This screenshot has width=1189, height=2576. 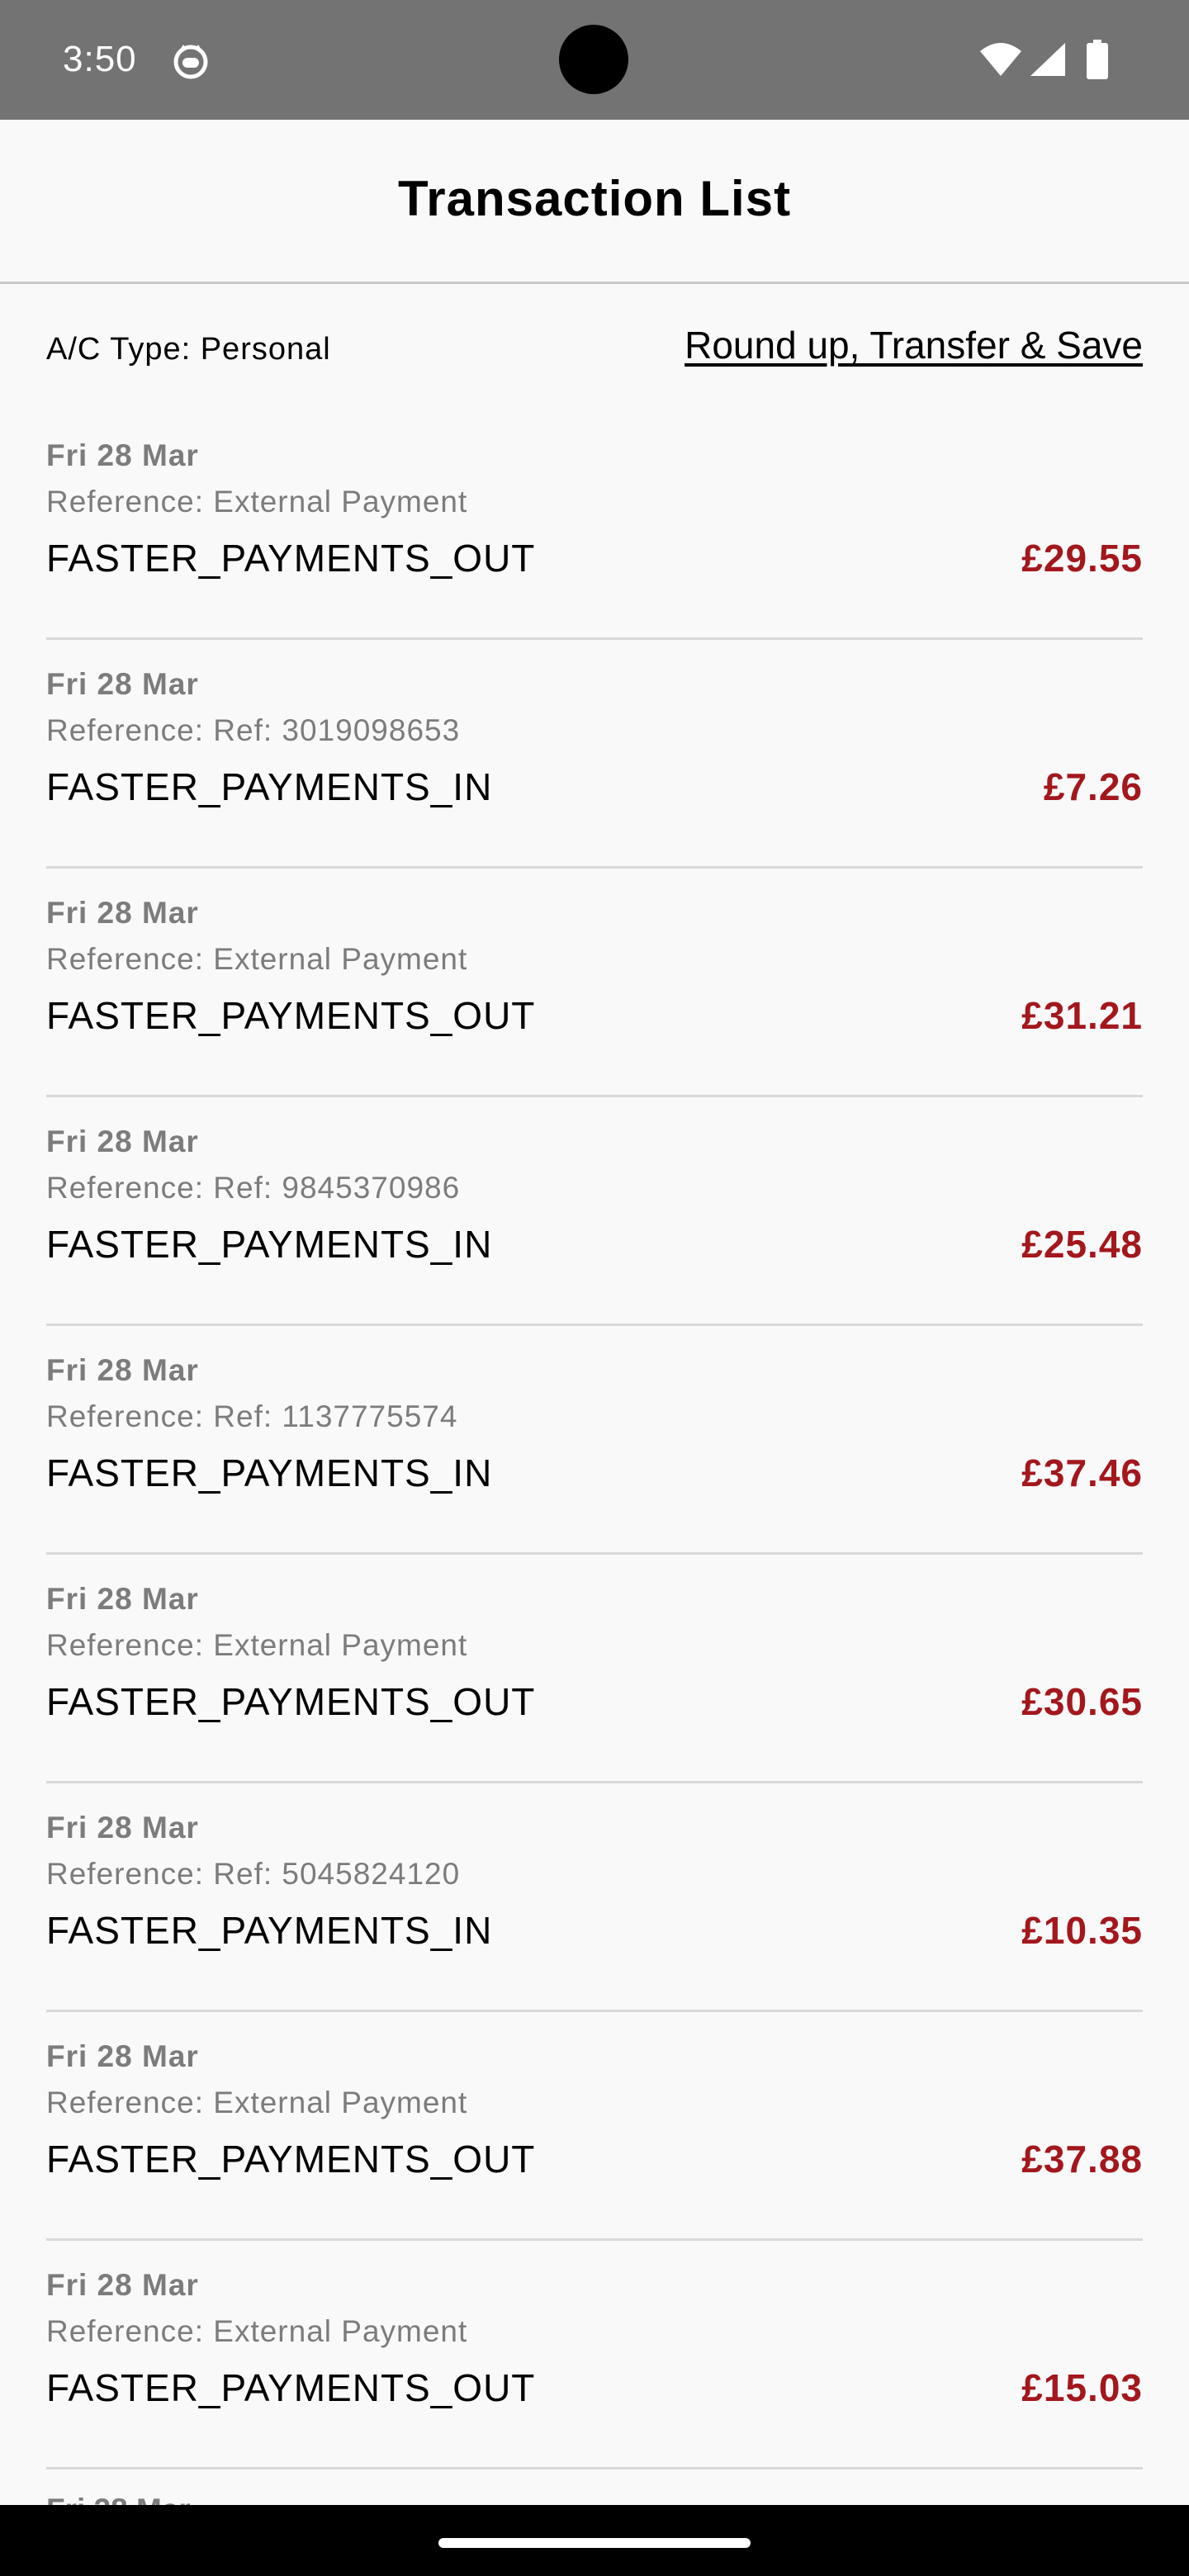 What do you see at coordinates (1082, 1244) in the screenshot?
I see `transaction-amount: £25.48` at bounding box center [1082, 1244].